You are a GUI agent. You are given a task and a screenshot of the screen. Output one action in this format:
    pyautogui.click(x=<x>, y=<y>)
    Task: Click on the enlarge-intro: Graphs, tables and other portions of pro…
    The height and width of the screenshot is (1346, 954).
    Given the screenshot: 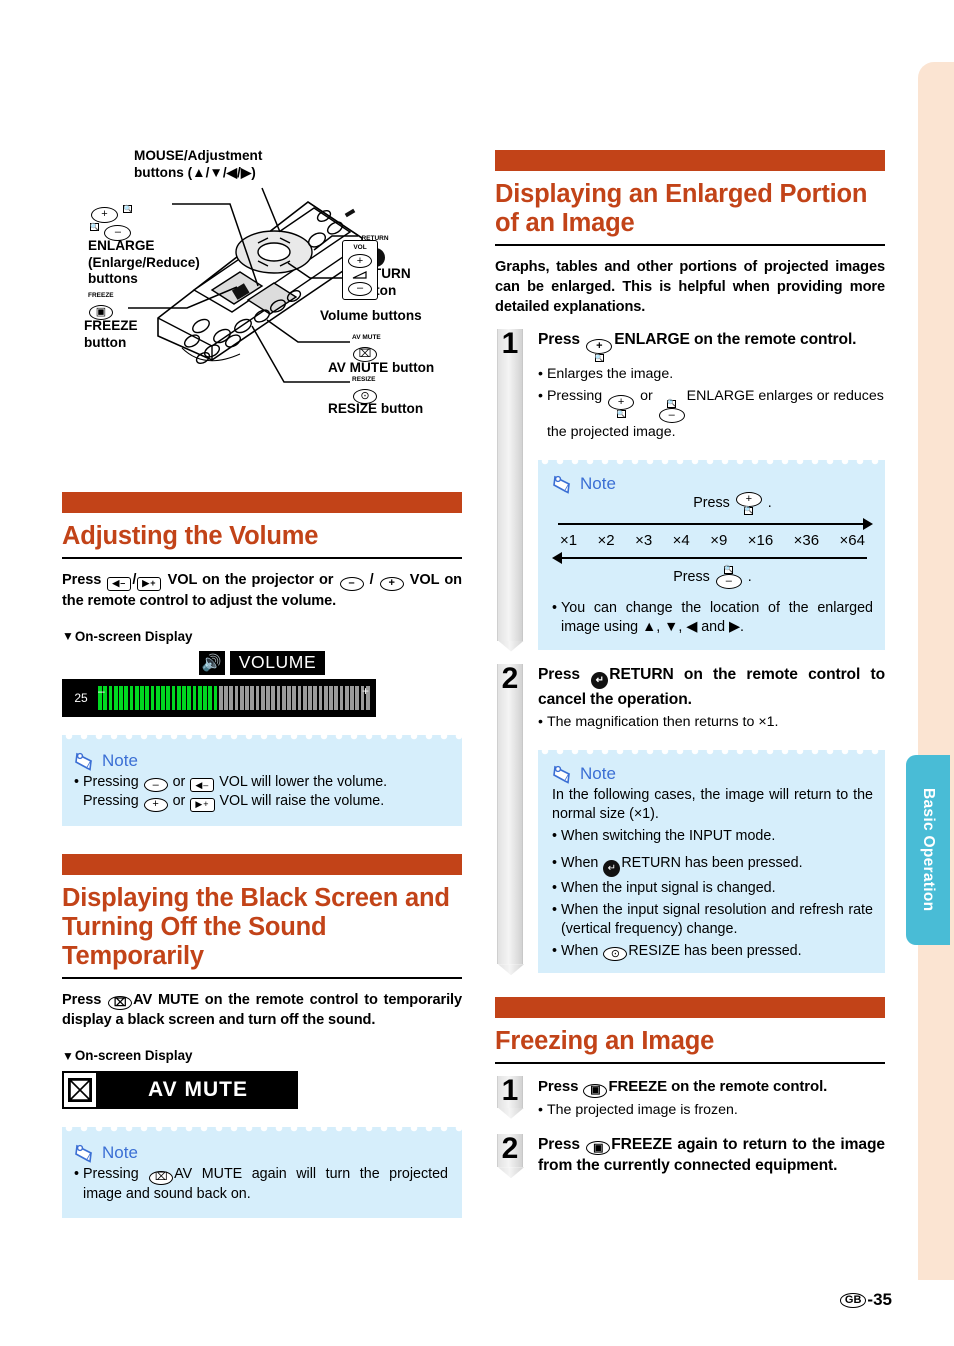 What is the action you would take?
    pyautogui.click(x=690, y=287)
    